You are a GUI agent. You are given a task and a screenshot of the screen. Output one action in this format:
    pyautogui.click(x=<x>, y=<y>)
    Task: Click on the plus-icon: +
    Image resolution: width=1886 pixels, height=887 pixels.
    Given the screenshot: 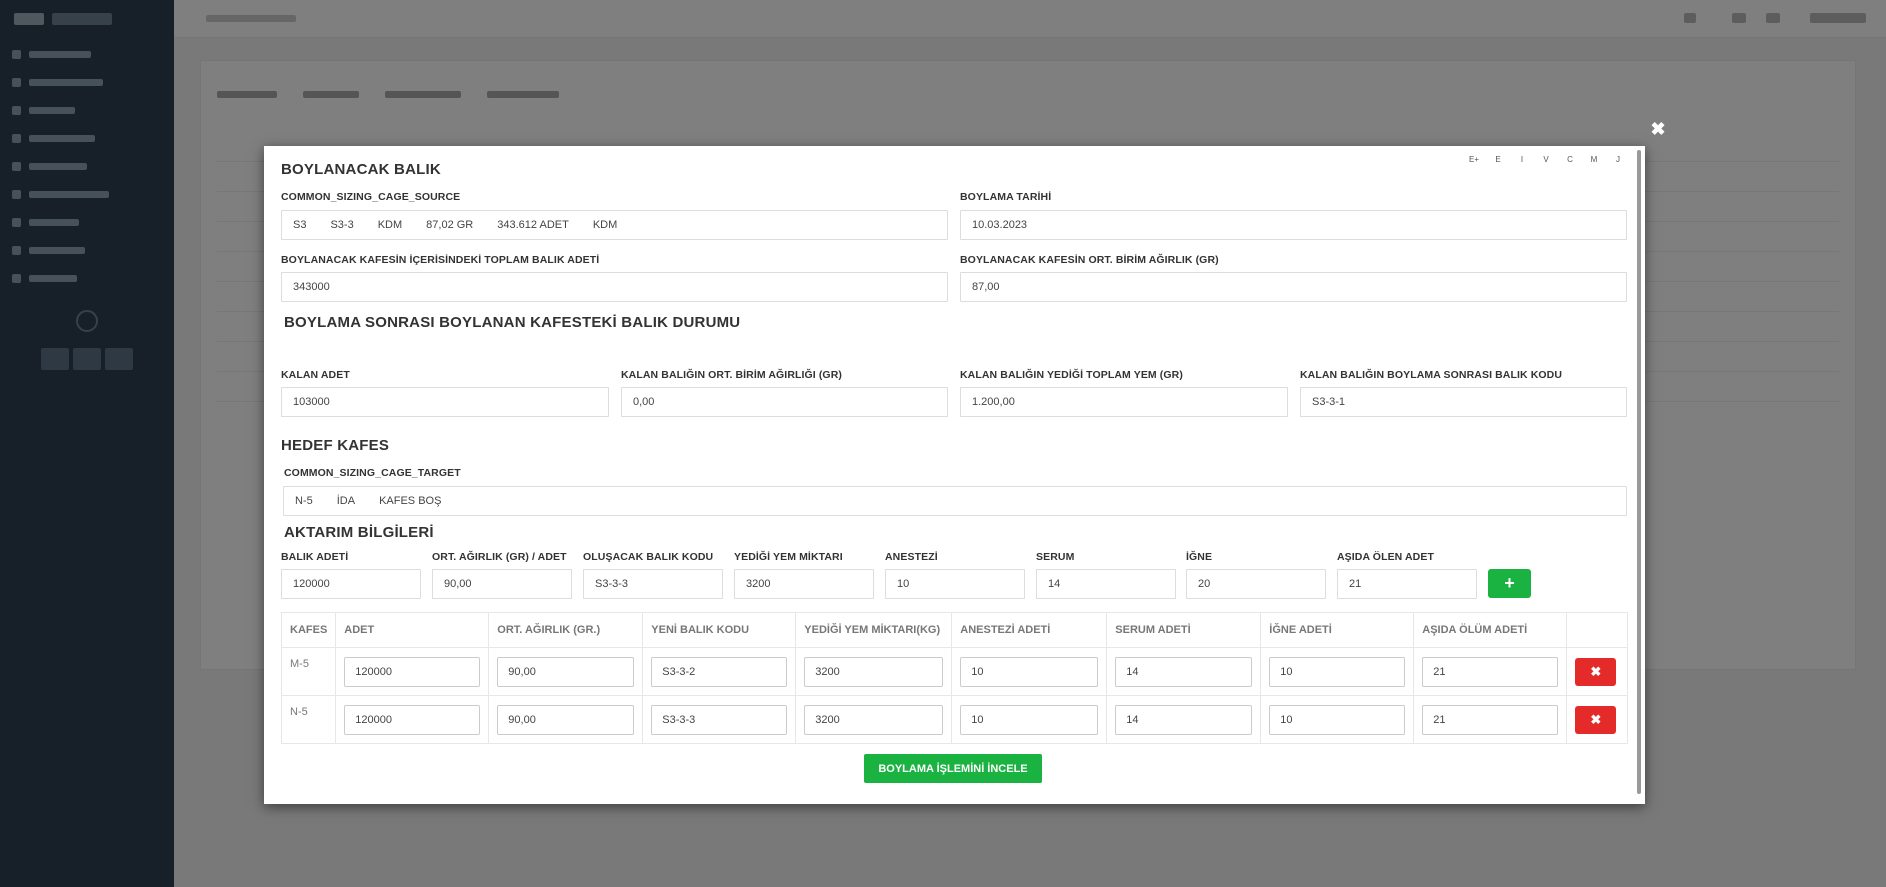 What is the action you would take?
    pyautogui.click(x=1509, y=583)
    